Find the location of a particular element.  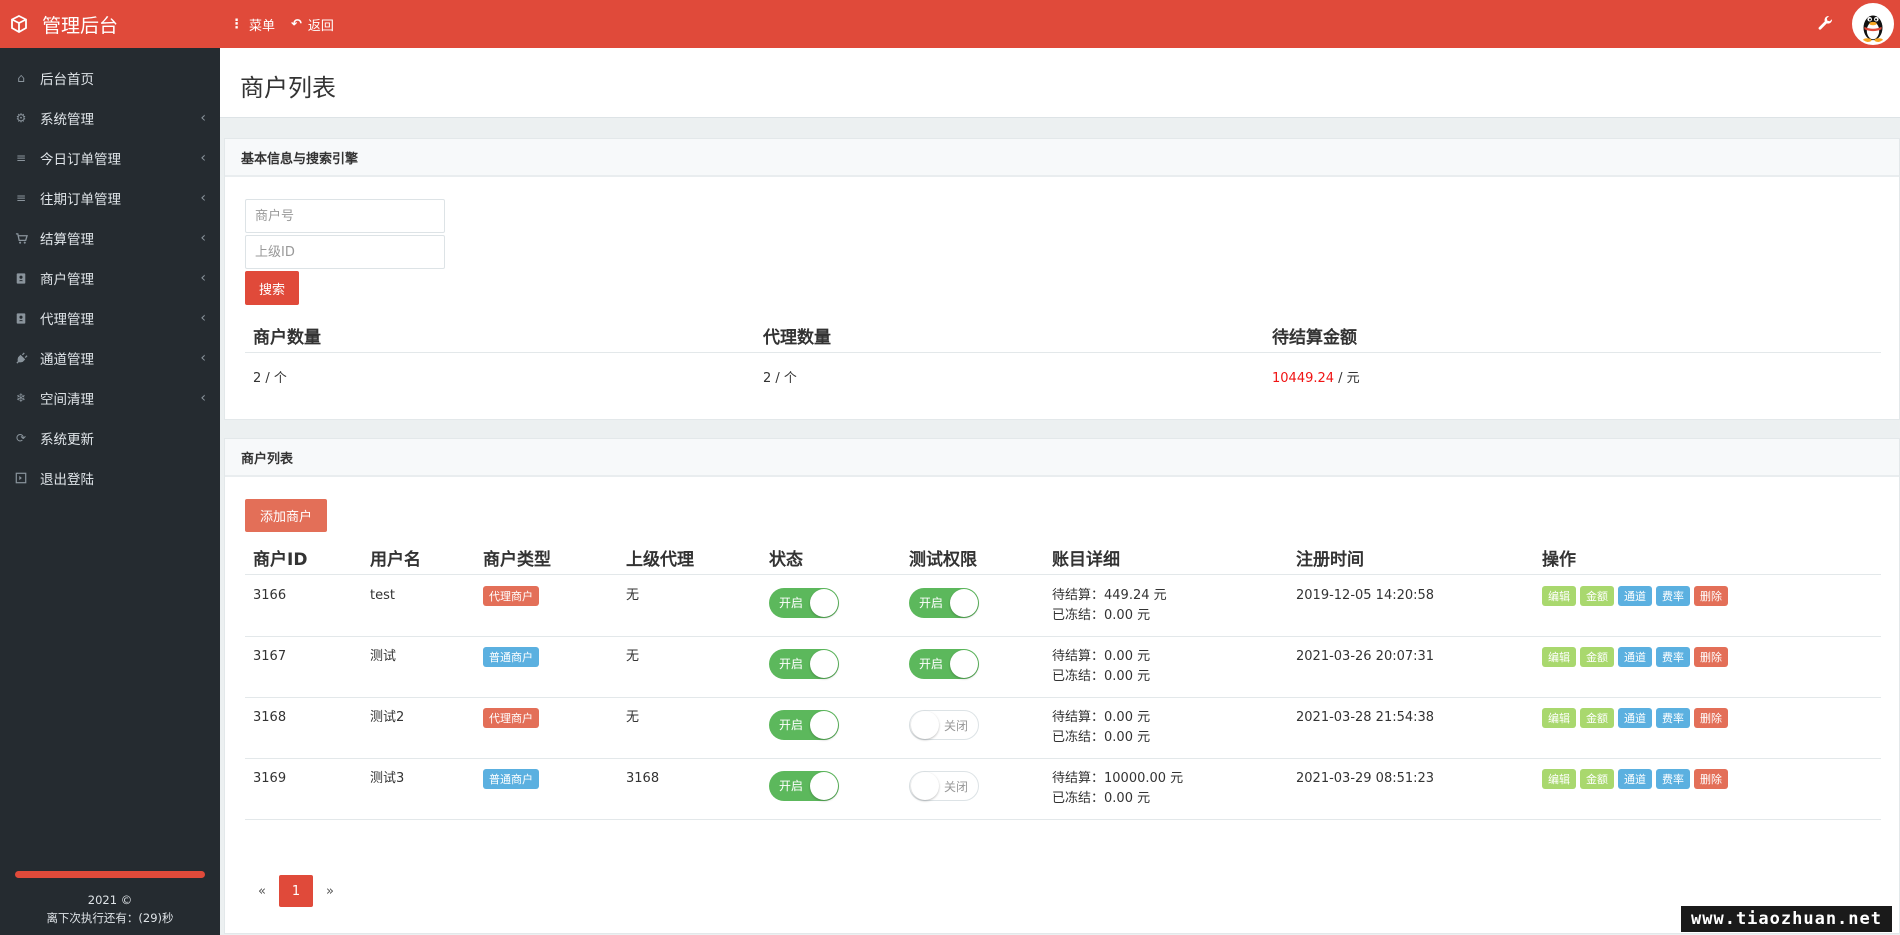

pending-line: 待结算：10000.00 元 is located at coordinates (1117, 779).